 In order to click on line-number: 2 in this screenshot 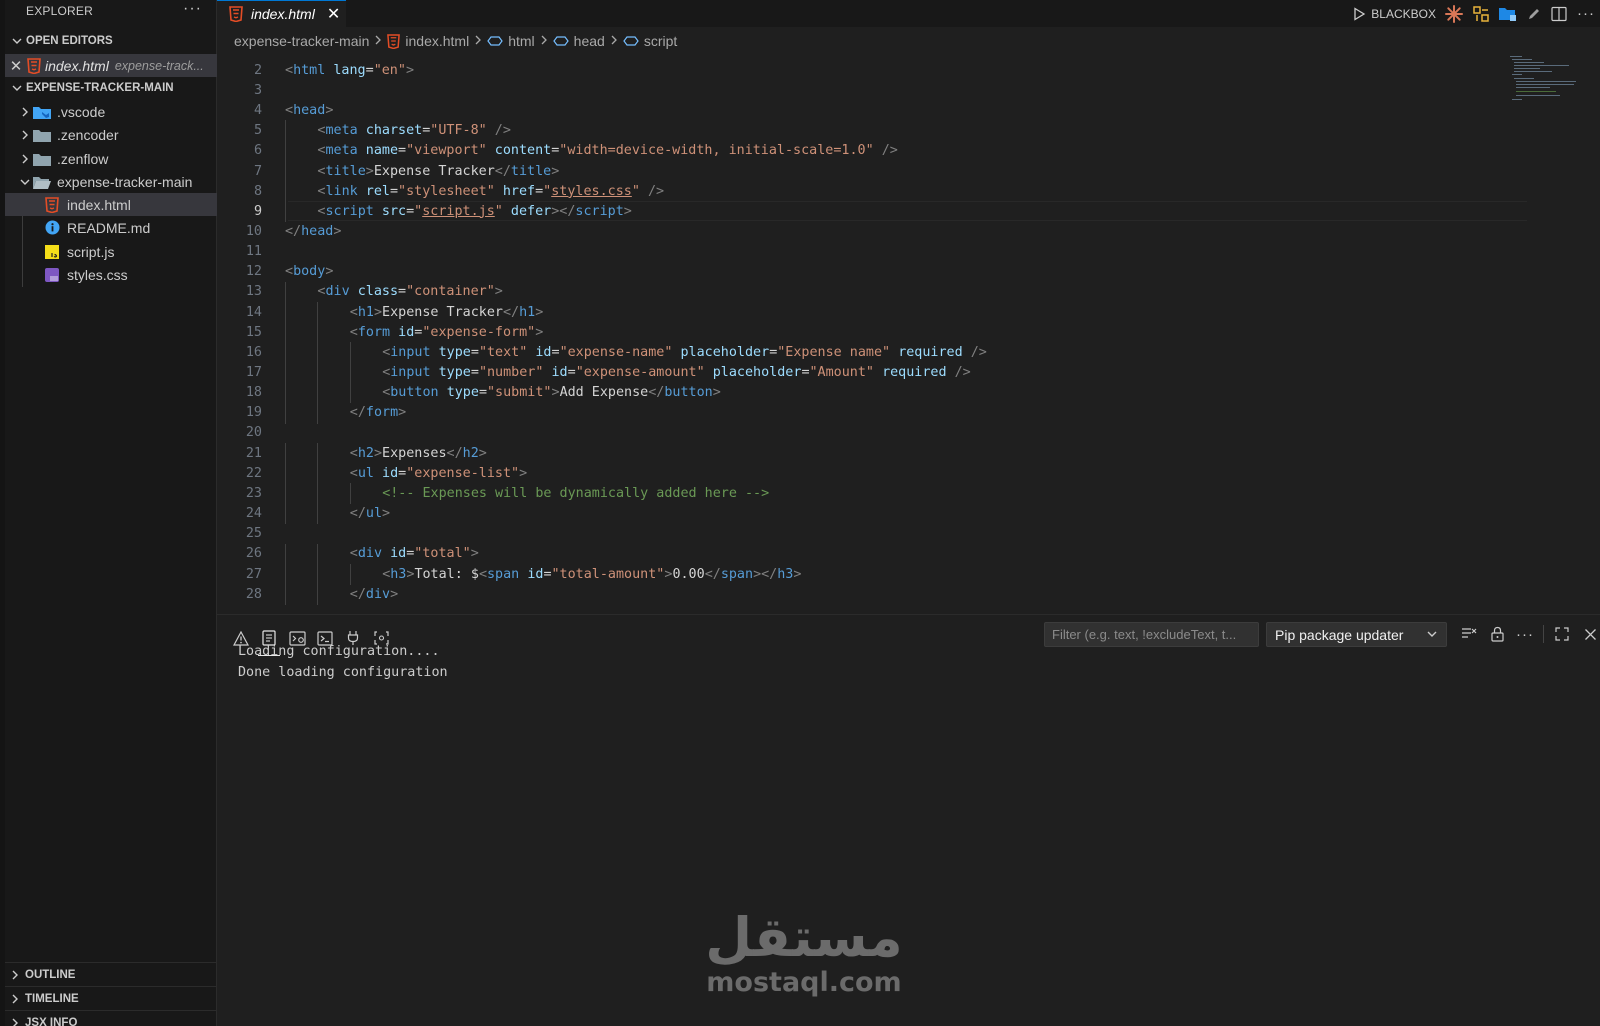, I will do `click(257, 70)`.